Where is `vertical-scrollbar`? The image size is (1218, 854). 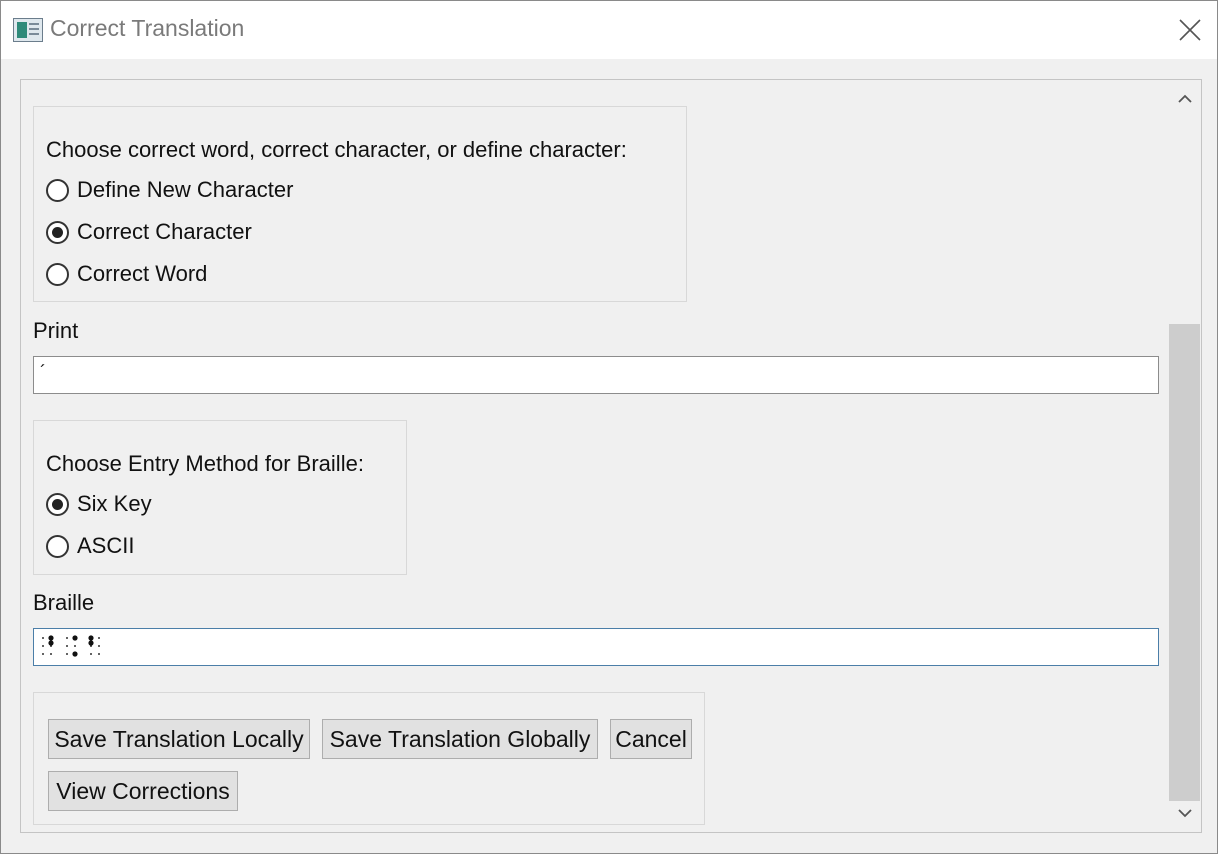
vertical-scrollbar is located at coordinates (1184, 456).